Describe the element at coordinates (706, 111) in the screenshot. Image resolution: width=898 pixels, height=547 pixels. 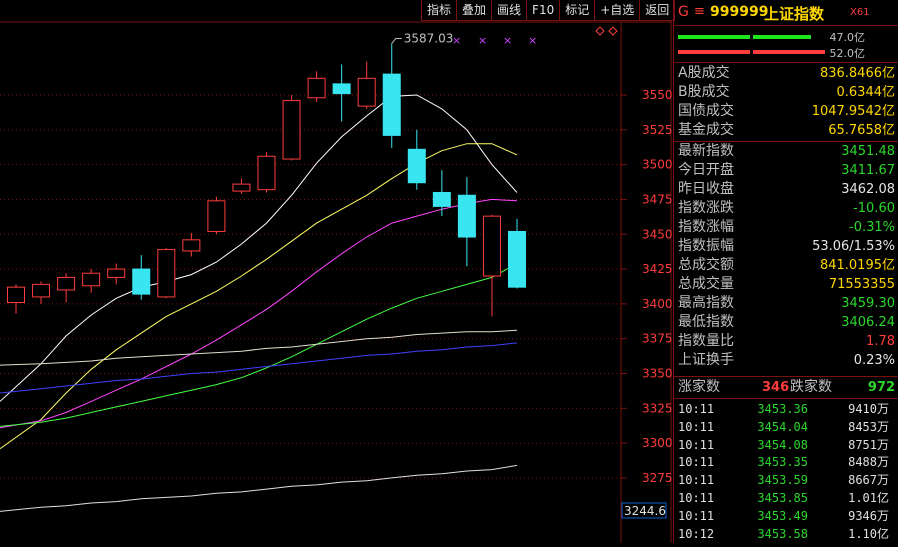
I see `quote-label: 国债成交` at that location.